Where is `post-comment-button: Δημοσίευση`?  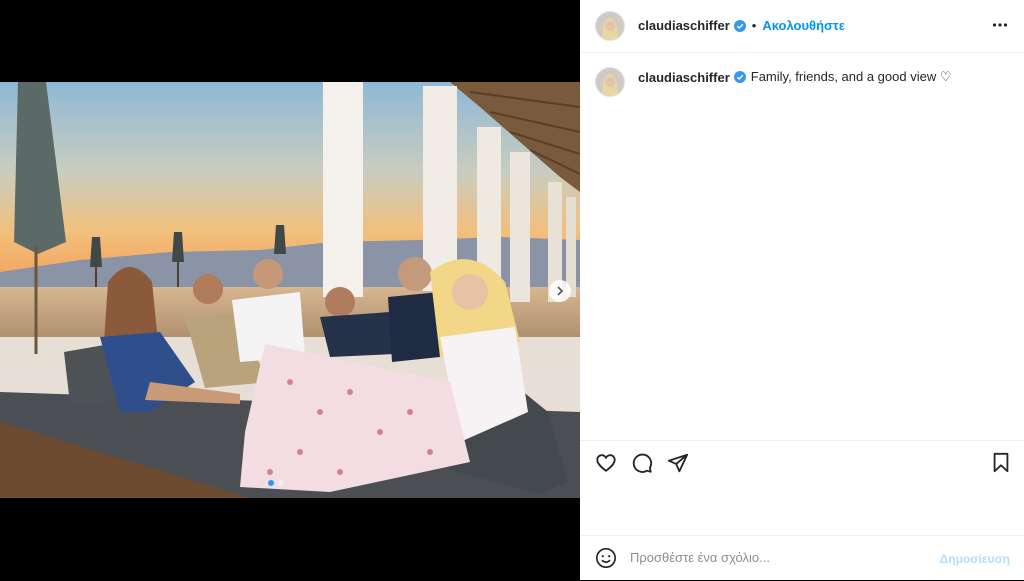
post-comment-button: Δημοσίευση is located at coordinates (975, 559).